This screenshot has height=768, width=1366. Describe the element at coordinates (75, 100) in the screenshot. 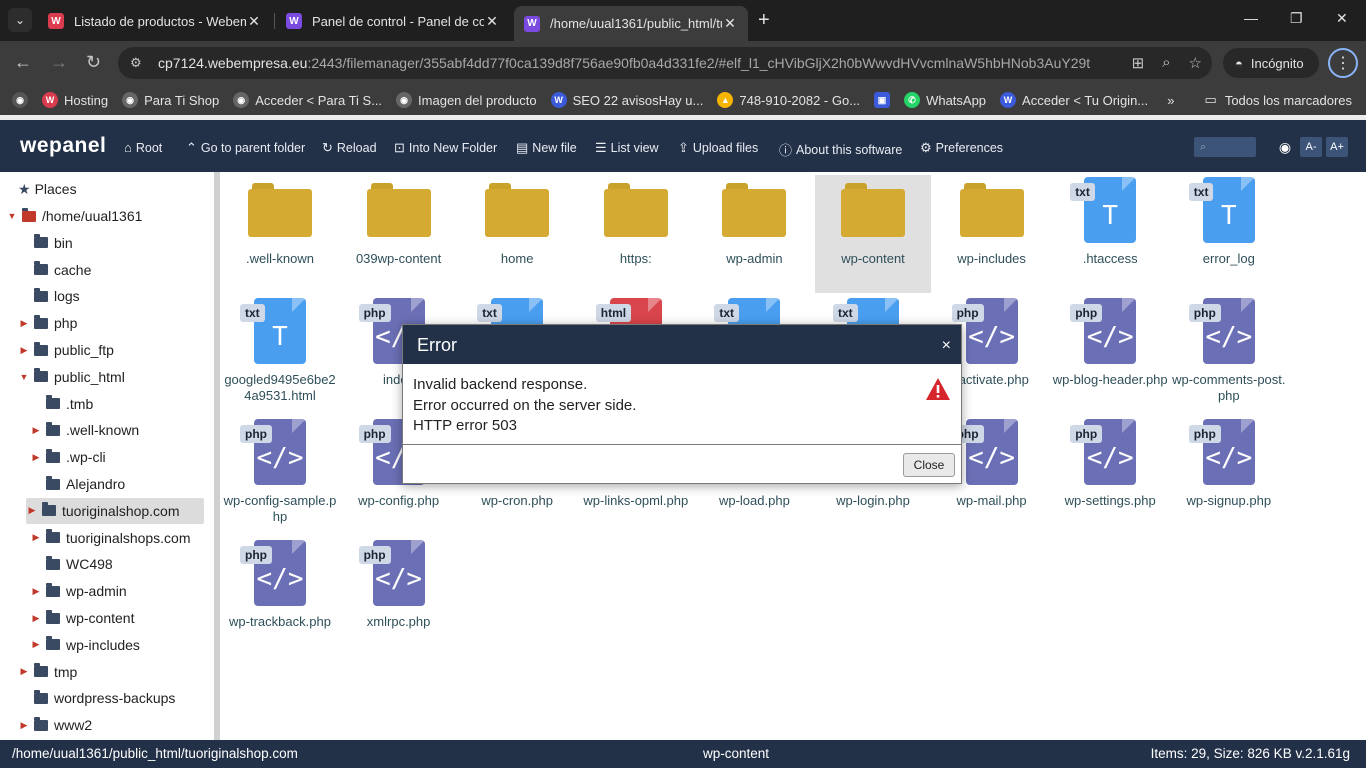

I see `bookmark-hosting: W Hosting` at that location.